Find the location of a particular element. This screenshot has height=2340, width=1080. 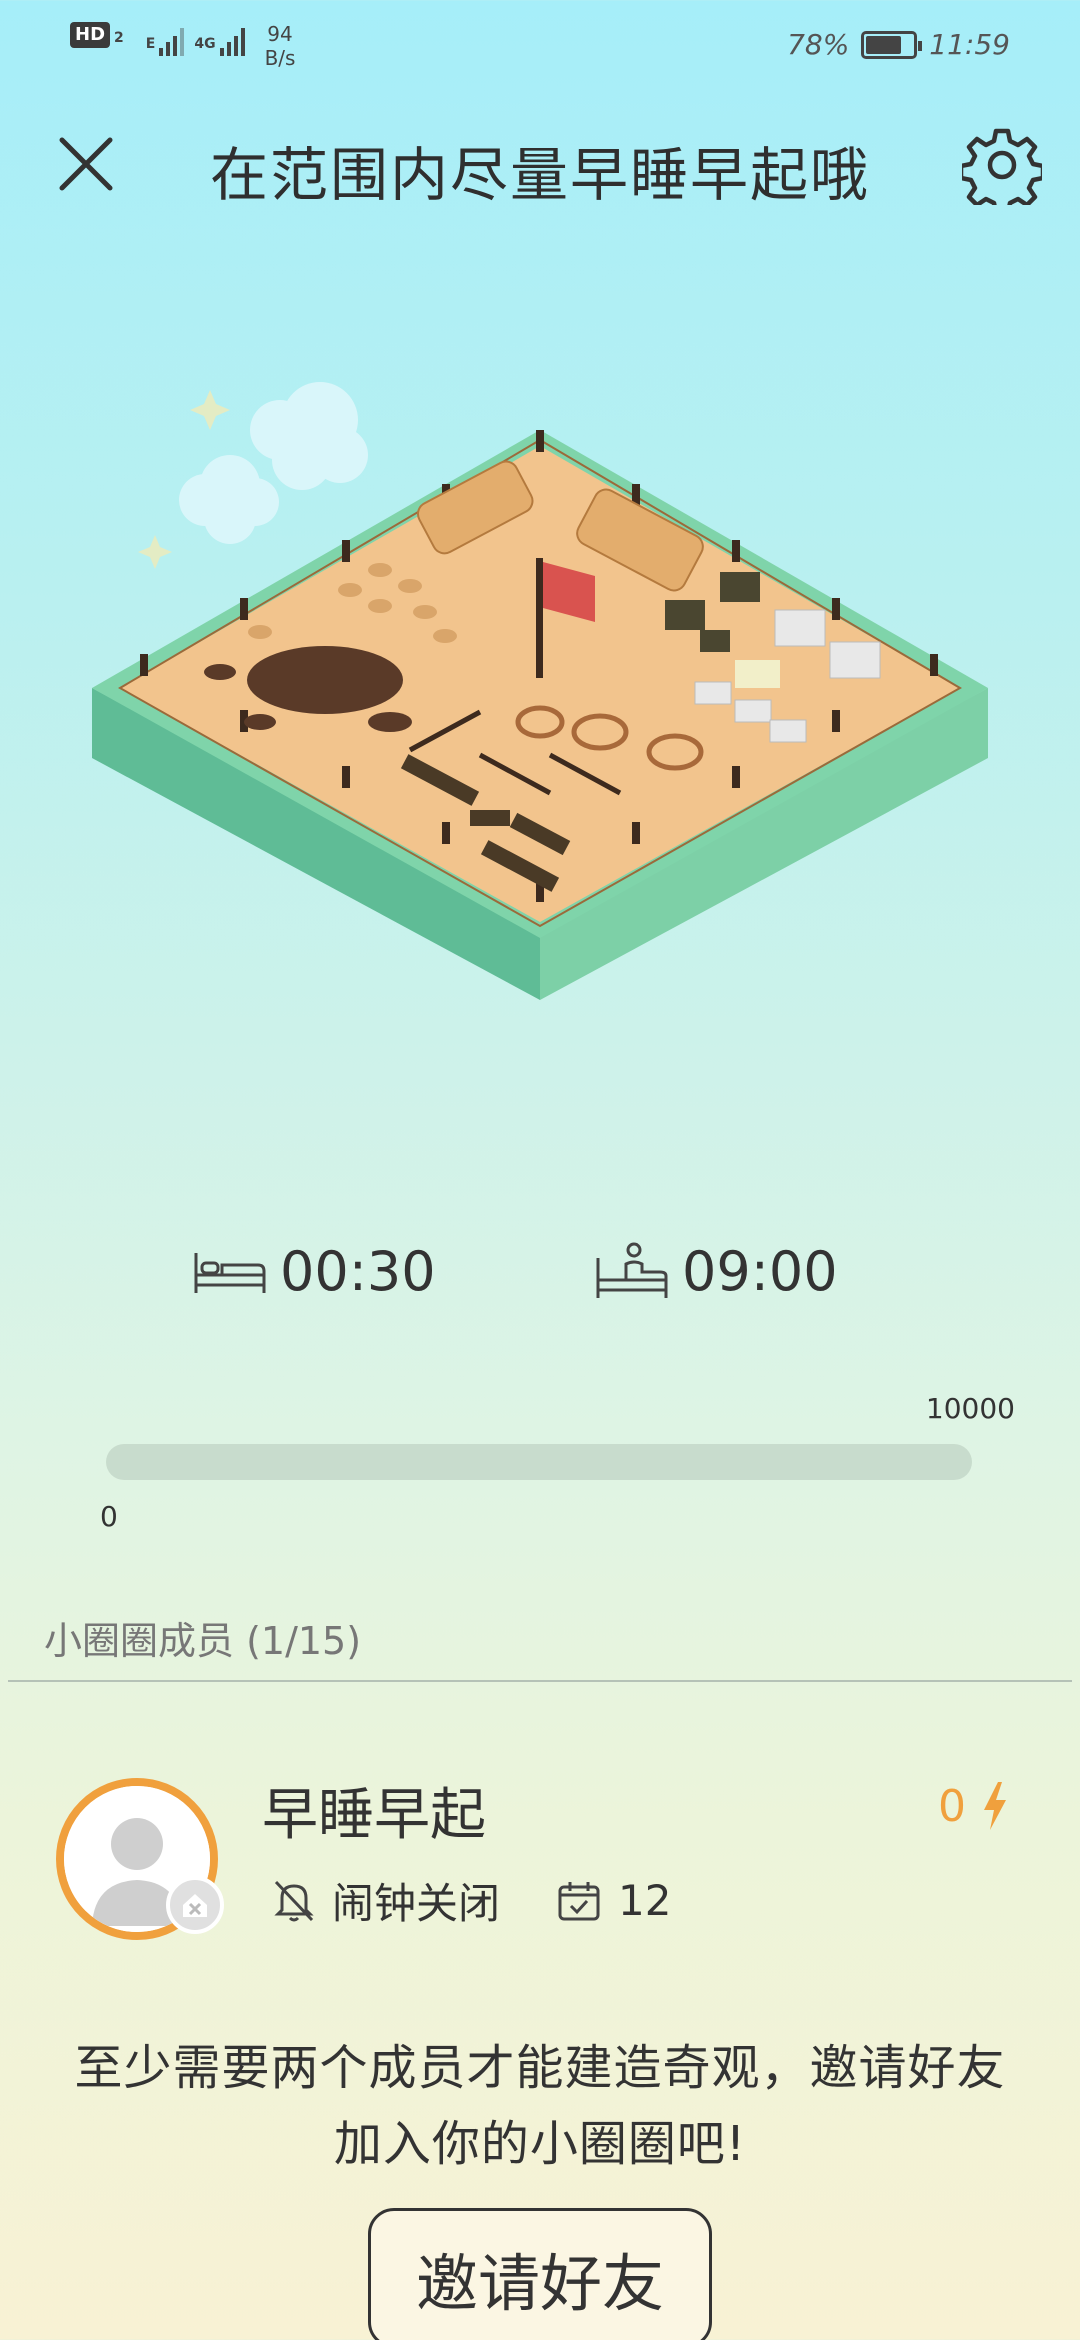

invite-friends-button: 邀请好友 is located at coordinates (540, 2274).